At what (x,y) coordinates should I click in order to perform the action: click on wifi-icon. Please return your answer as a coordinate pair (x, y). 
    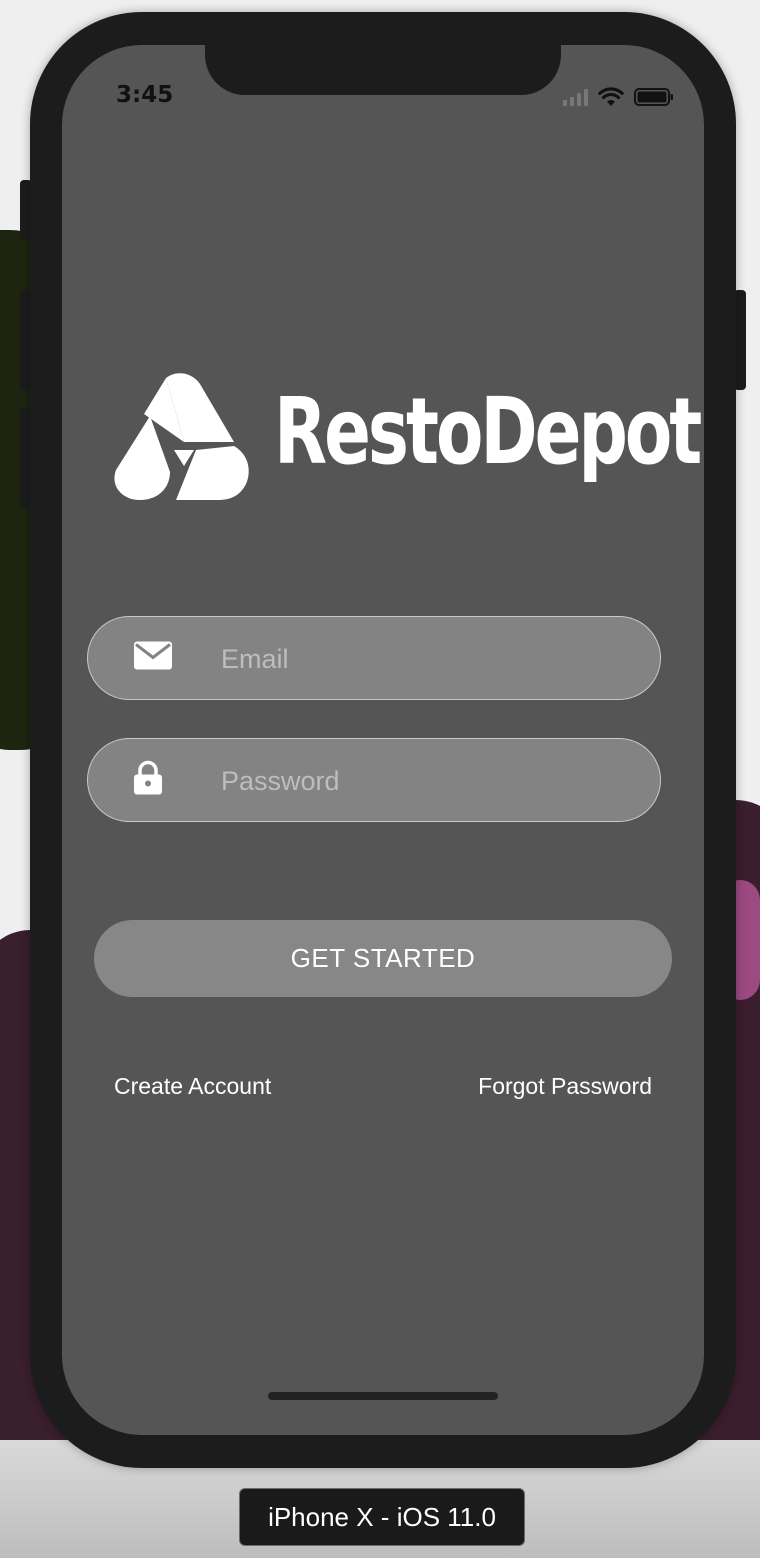
    Looking at the image, I should click on (611, 97).